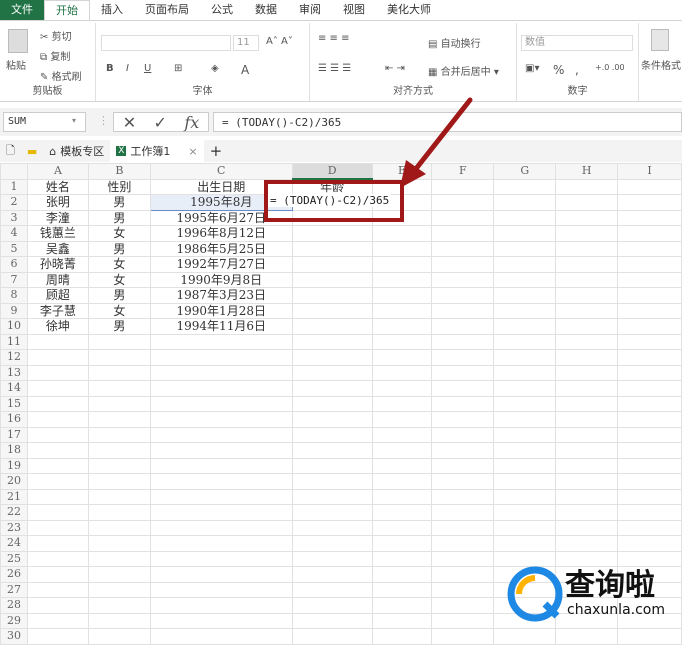 The width and height of the screenshot is (682, 645). I want to click on cancel-icon: ✕, so click(129, 122).